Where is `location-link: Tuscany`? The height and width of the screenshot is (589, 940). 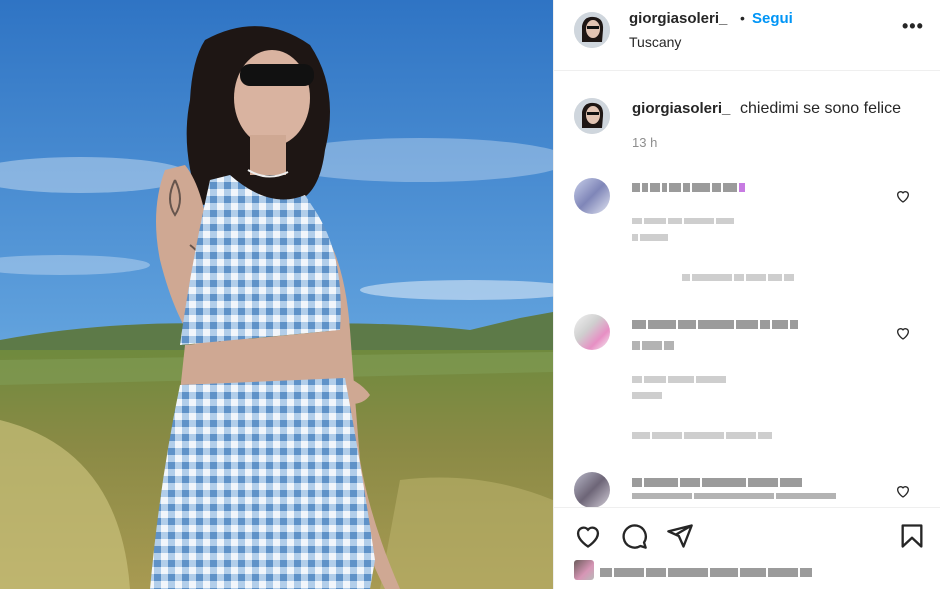 location-link: Tuscany is located at coordinates (655, 42).